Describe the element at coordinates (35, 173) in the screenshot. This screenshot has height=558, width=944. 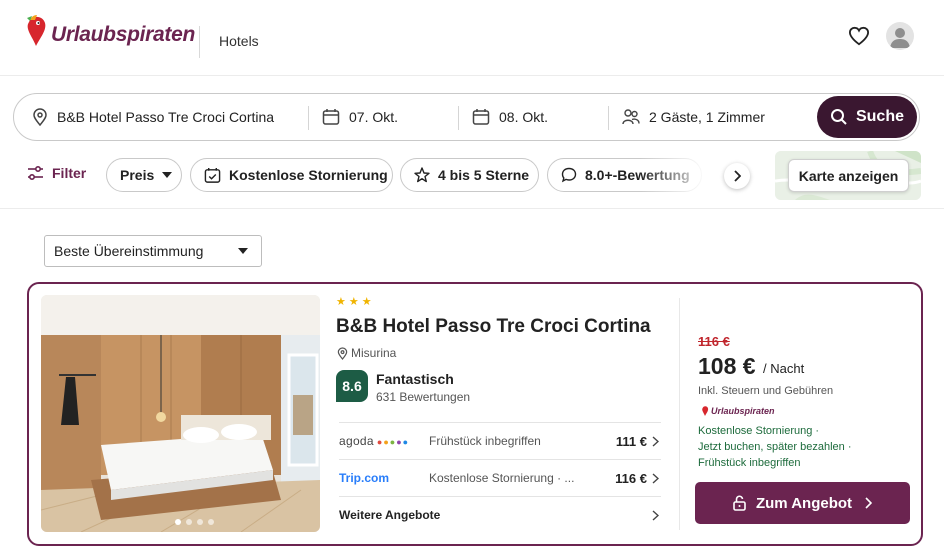
I see `sliders-icon` at that location.